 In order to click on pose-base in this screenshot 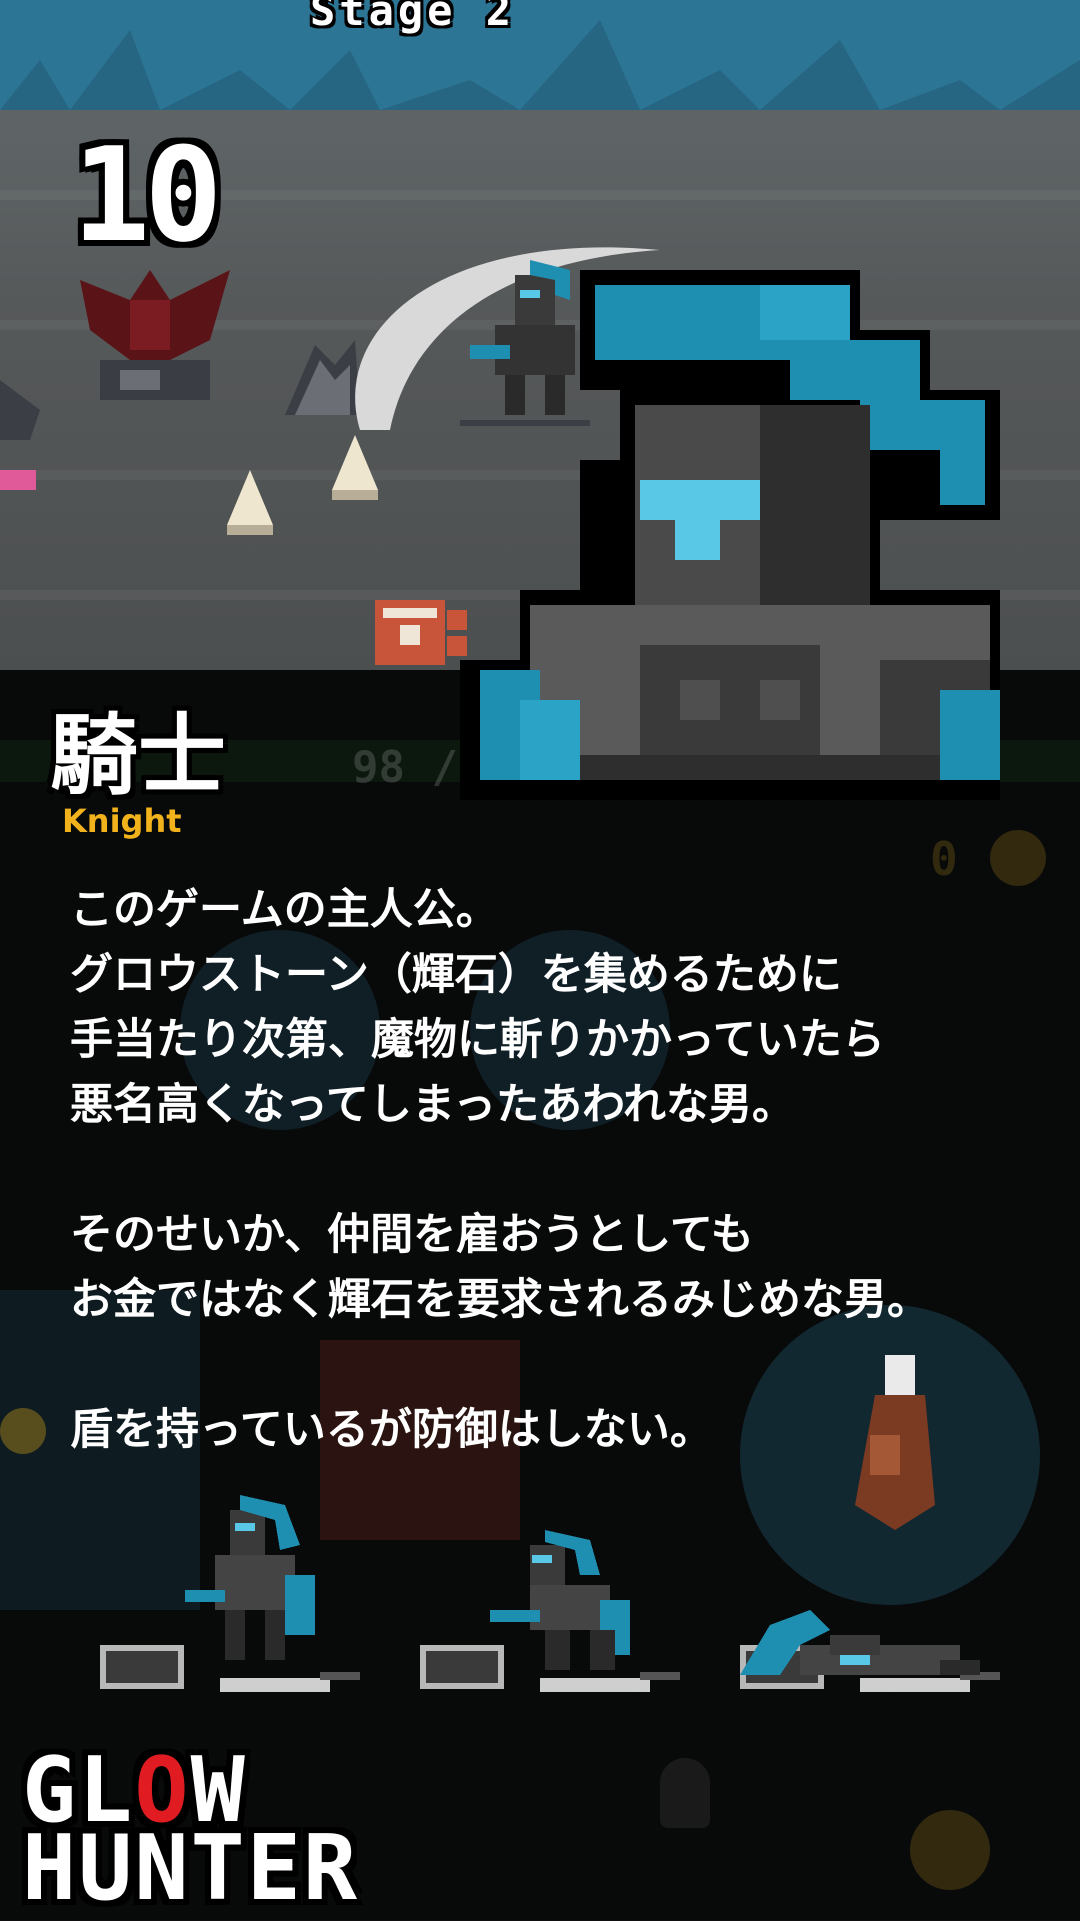, I will do `click(142, 1667)`.